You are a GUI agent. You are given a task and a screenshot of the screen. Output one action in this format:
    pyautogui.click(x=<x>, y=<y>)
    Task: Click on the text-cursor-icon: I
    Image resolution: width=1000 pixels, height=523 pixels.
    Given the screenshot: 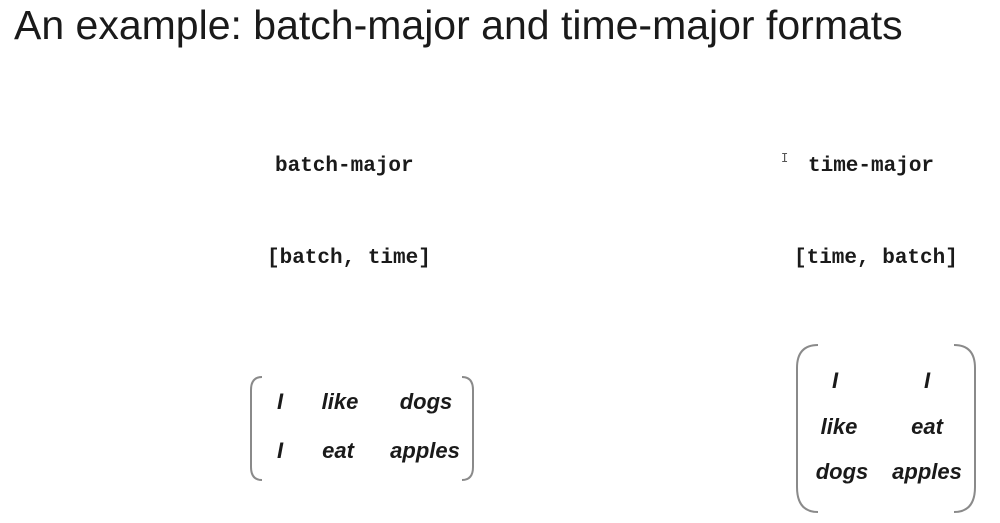 What is the action you would take?
    pyautogui.click(x=785, y=158)
    